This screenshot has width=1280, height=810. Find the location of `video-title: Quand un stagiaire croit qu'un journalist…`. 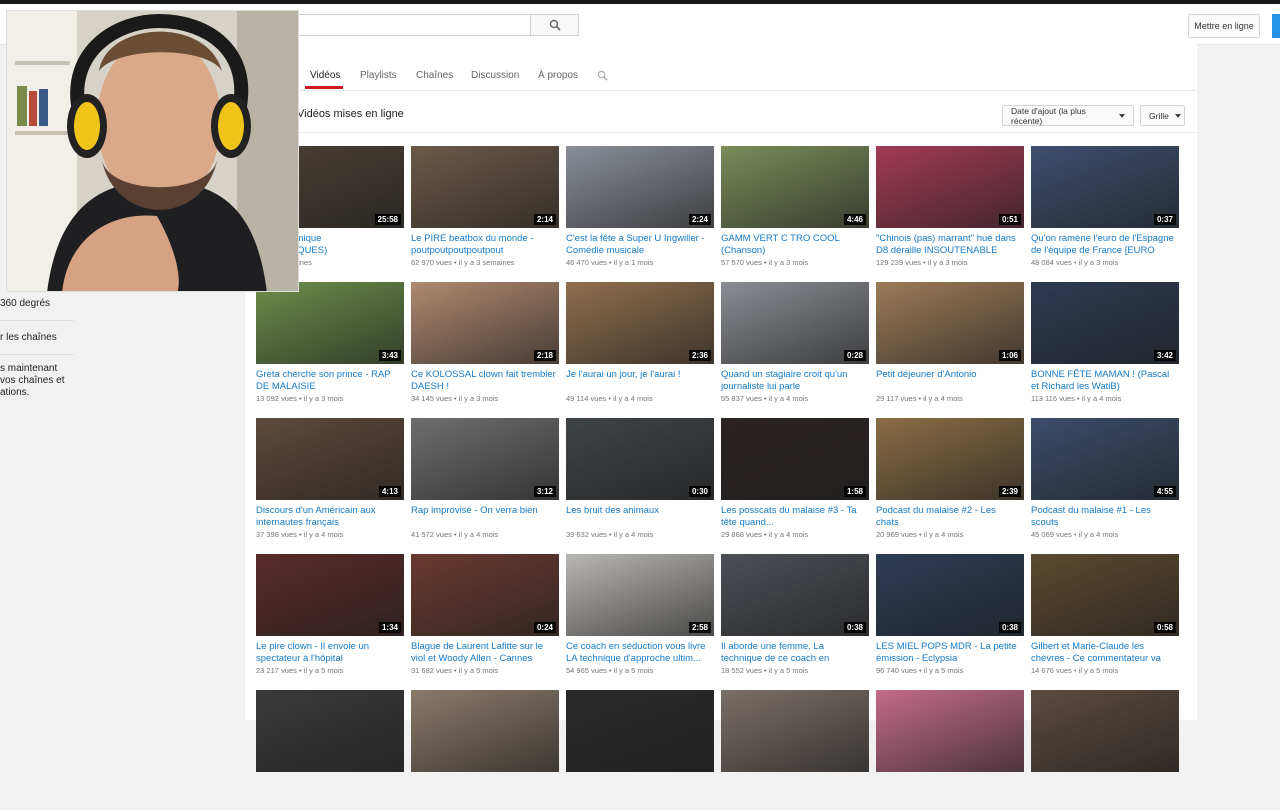

video-title: Quand un stagiaire croit qu'un journalist… is located at coordinates (795, 381).